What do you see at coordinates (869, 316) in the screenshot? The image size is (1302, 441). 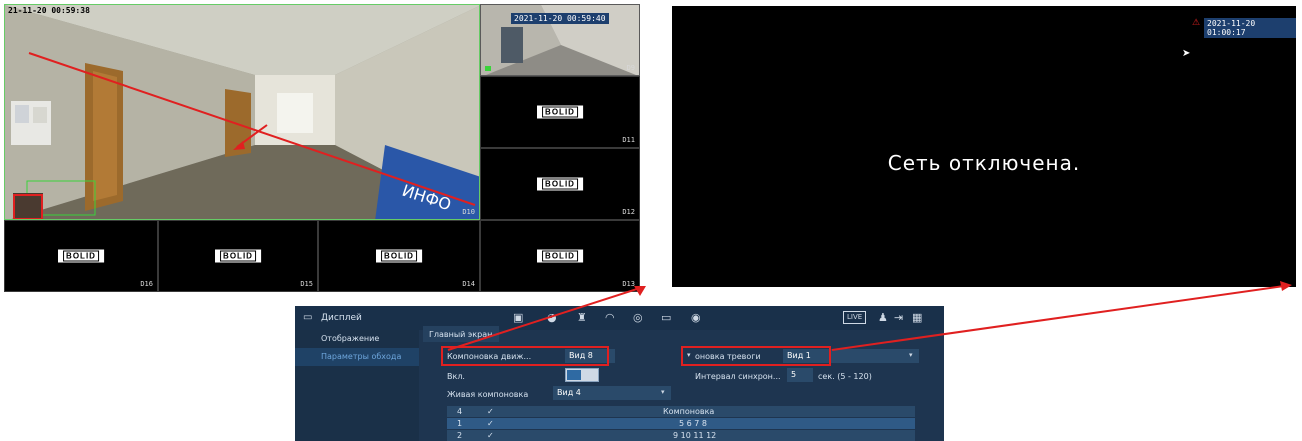 I see `annotation-arrows` at bounding box center [869, 316].